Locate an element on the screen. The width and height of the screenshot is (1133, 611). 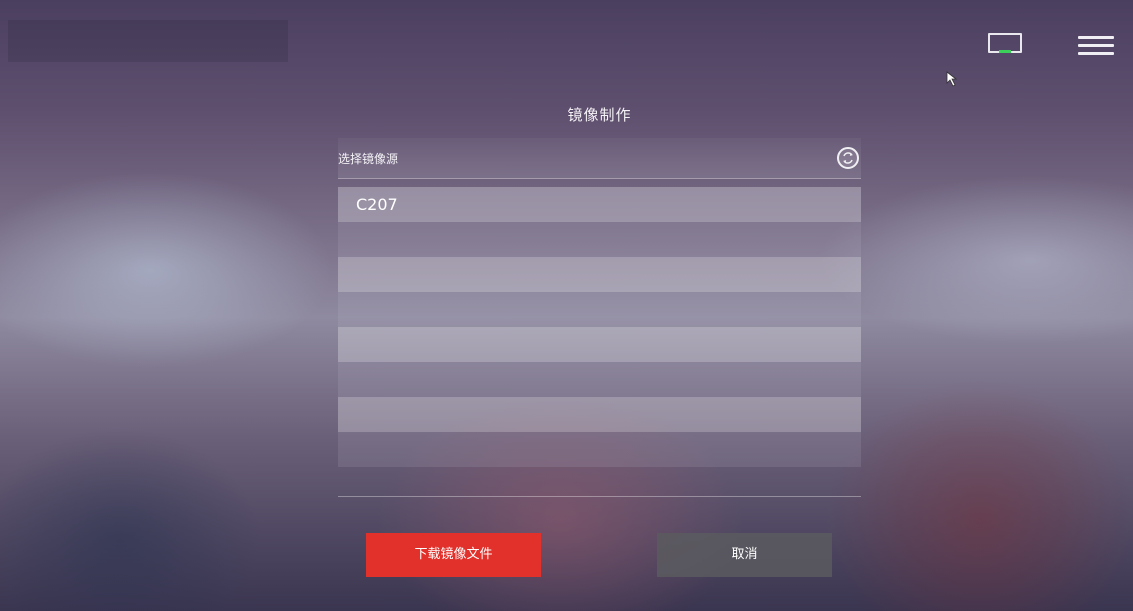
status-indicator is located at coordinates (1005, 51).